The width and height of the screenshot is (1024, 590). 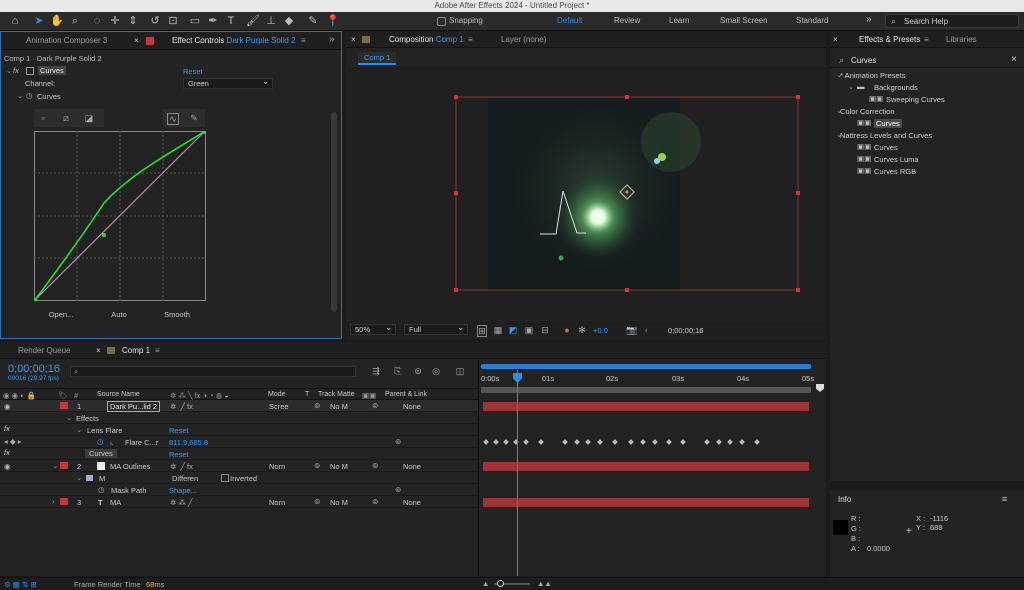 I want to click on expression-pickwhip-icon: ⊚, so click(x=398, y=441).